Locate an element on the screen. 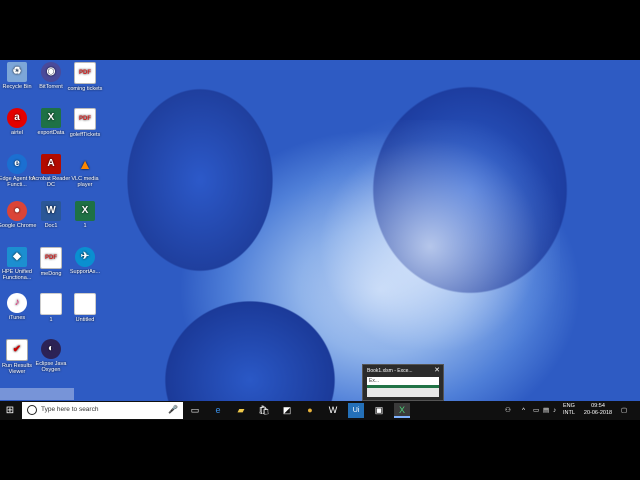  battery-icon: ▭ is located at coordinates (536, 410).